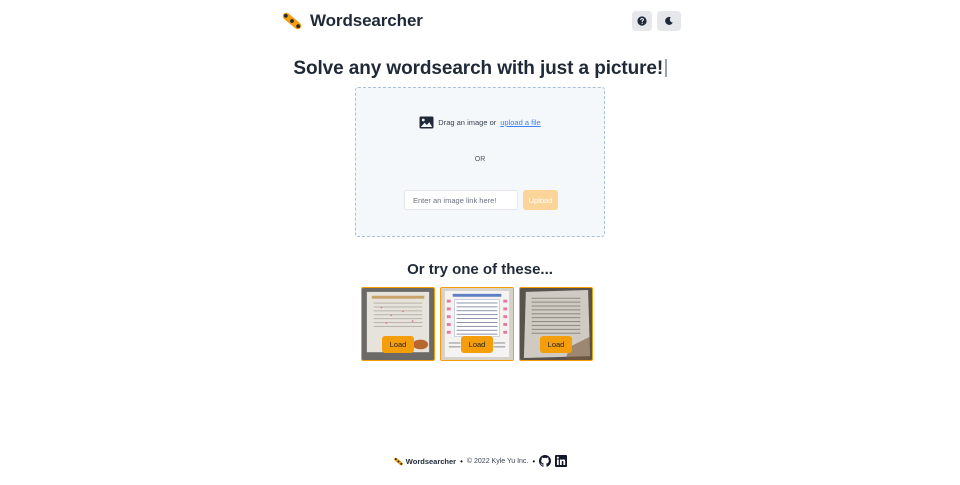 The image size is (960, 485). I want to click on drag-prompt: Drag an image or upload a file, so click(480, 122).